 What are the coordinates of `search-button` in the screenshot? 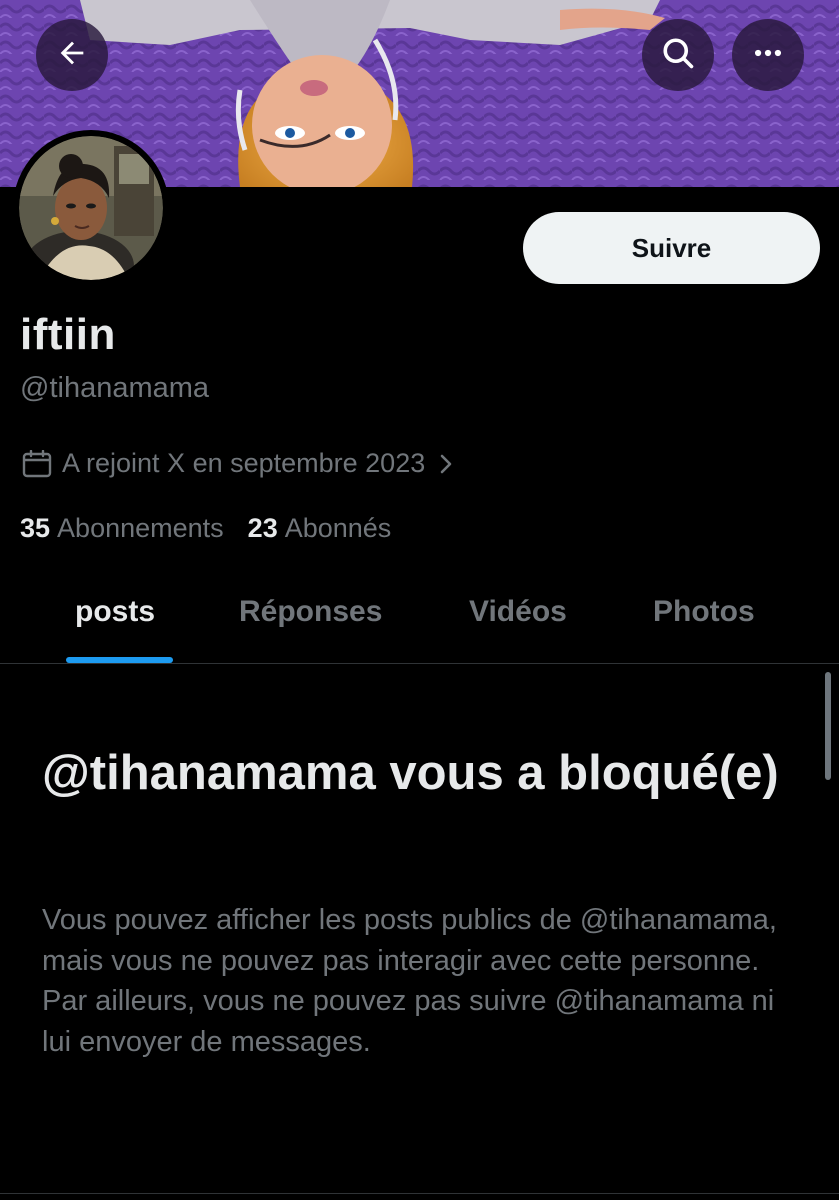 It's located at (678, 55).